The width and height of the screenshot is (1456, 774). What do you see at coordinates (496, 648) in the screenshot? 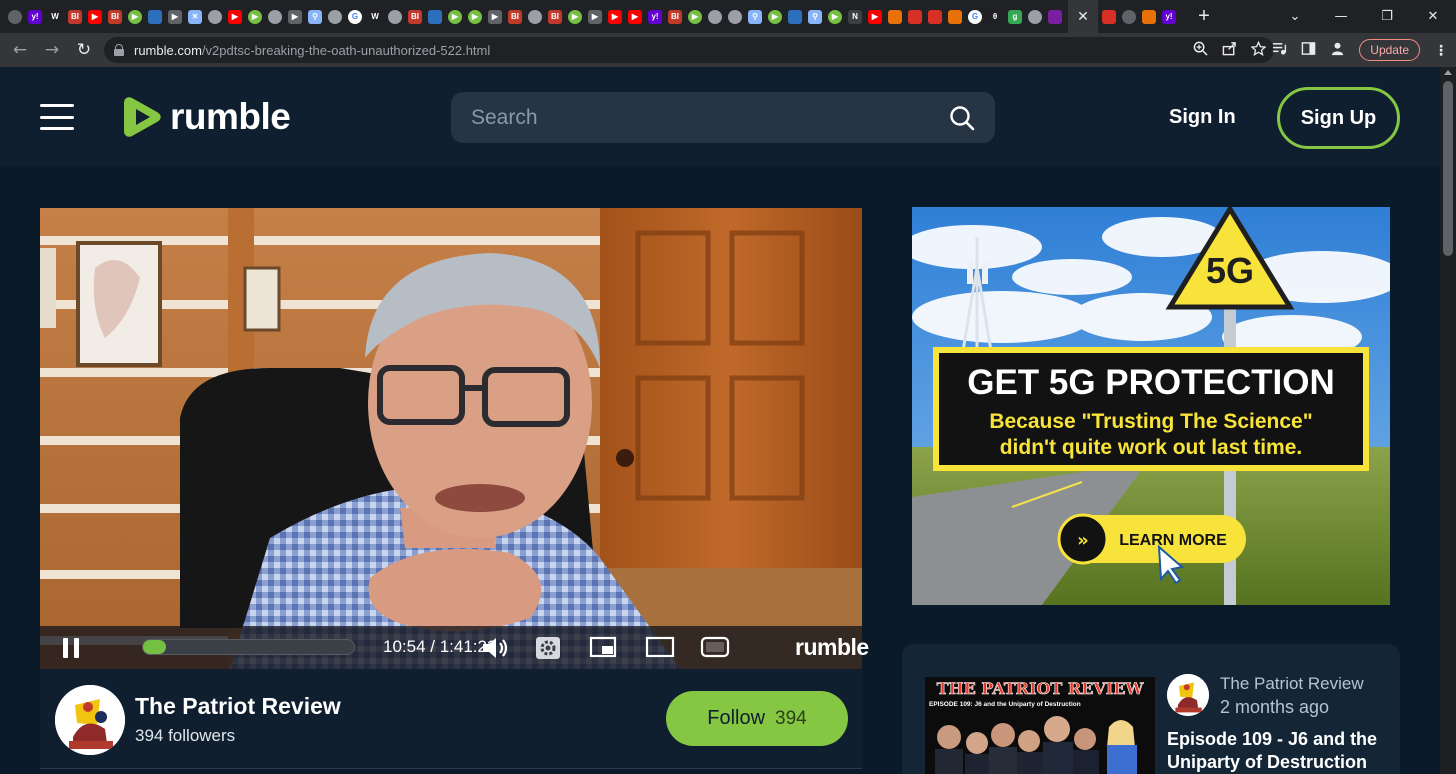
I see `volume-icon` at bounding box center [496, 648].